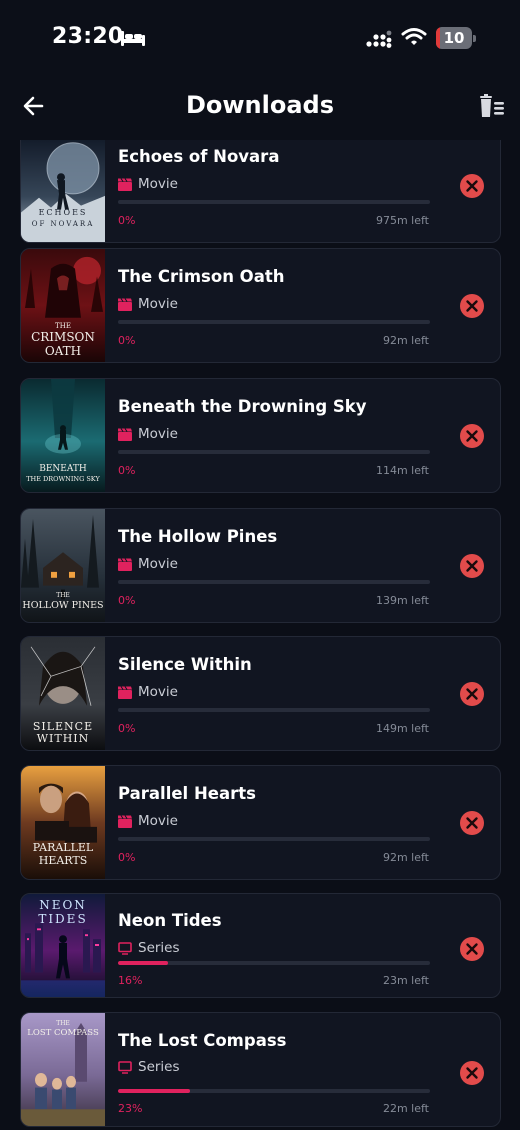 The width and height of the screenshot is (520, 1130). I want to click on time-remaining: 139m left, so click(402, 600).